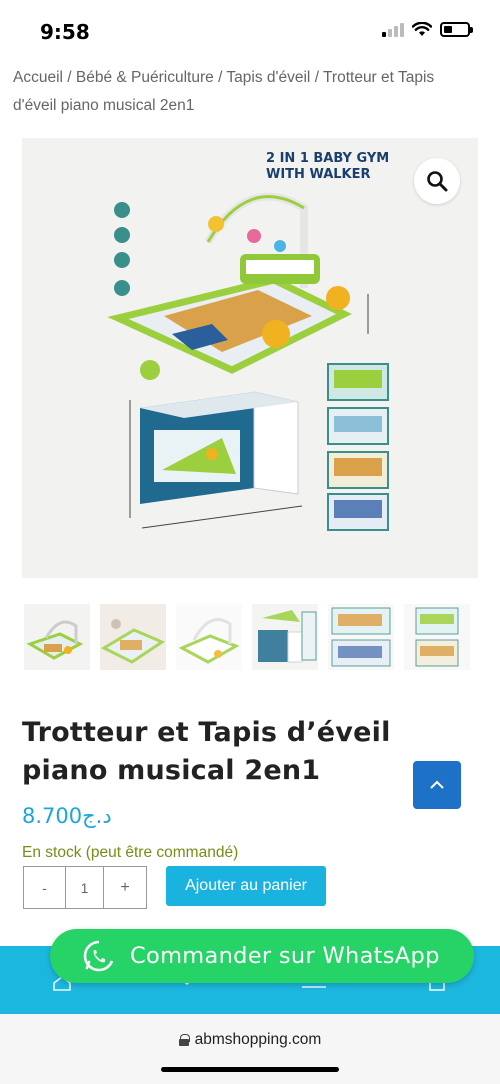 Image resolution: width=500 pixels, height=1084 pixels. Describe the element at coordinates (130, 852) in the screenshot. I see `stock-status: En stock (peut être commandé)` at that location.